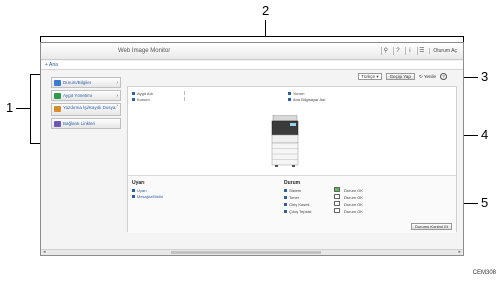 This screenshot has width=500, height=283. Describe the element at coordinates (57, 83) in the screenshot. I see `status-icon` at that location.